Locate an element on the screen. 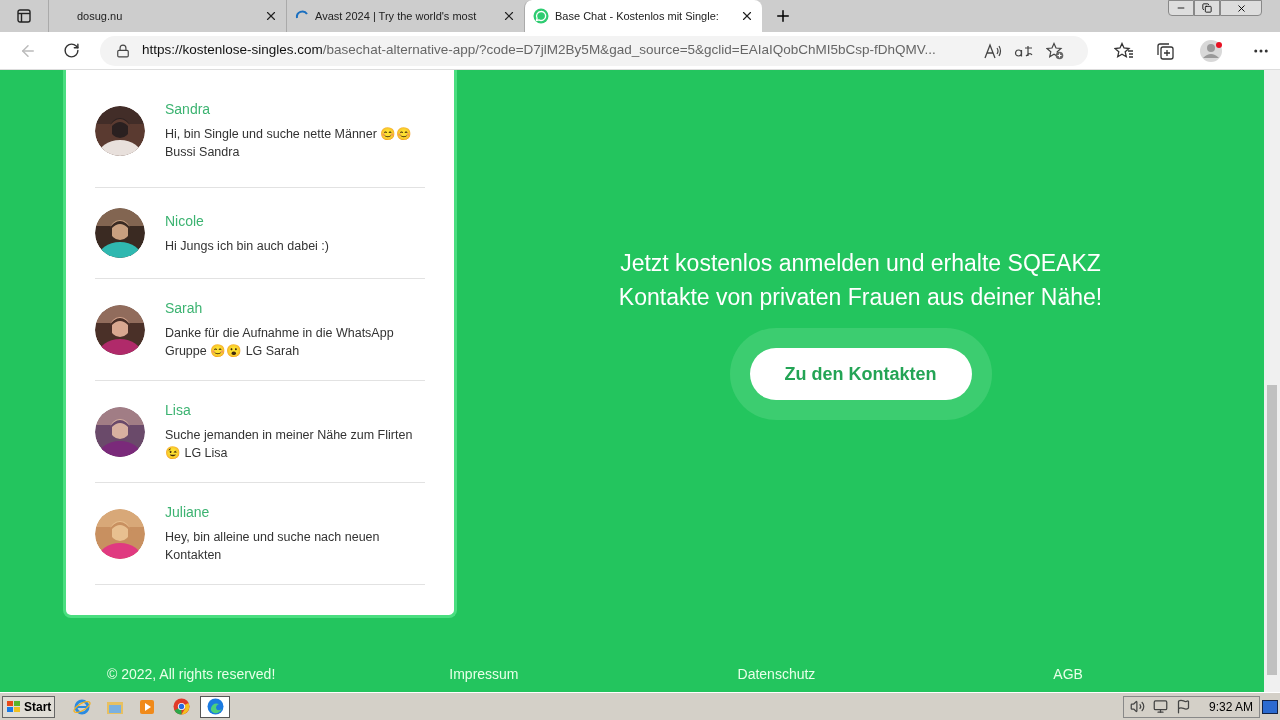 The width and height of the screenshot is (1280, 720). chat-bubble-icon is located at coordinates (541, 16).